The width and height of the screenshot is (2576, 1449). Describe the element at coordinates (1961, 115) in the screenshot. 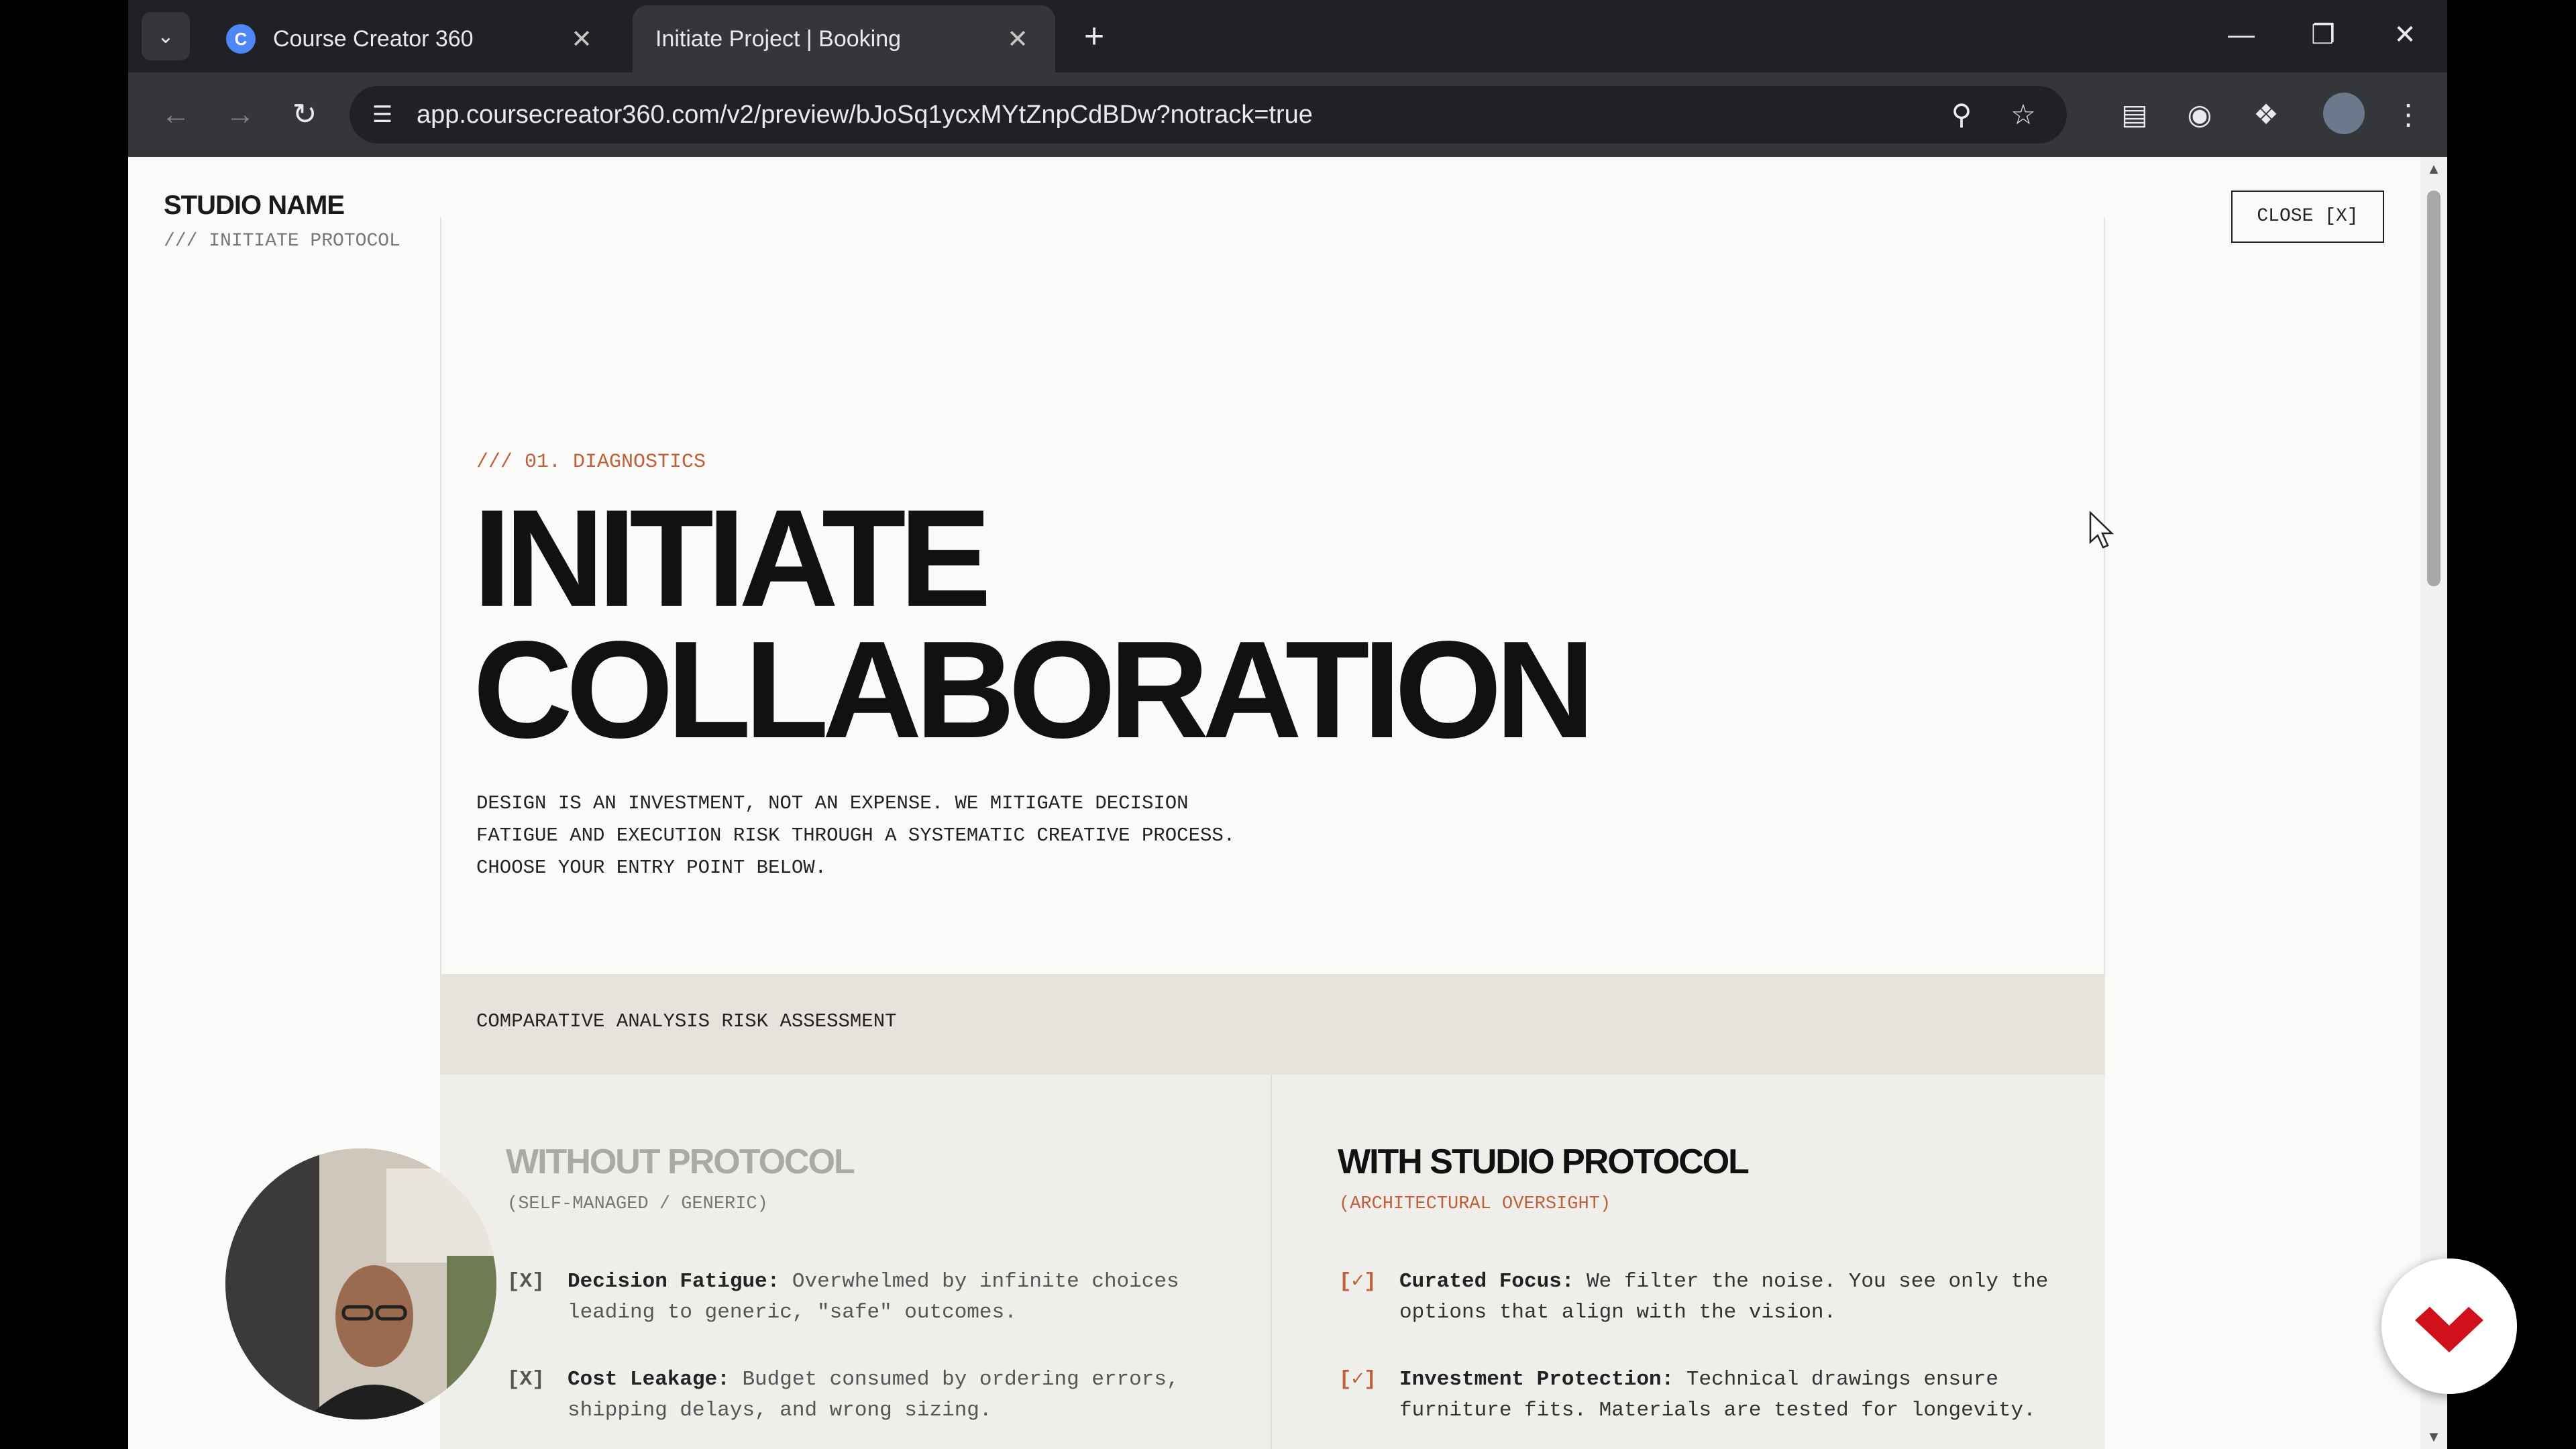

I see `zoom-icon: ⚲` at that location.